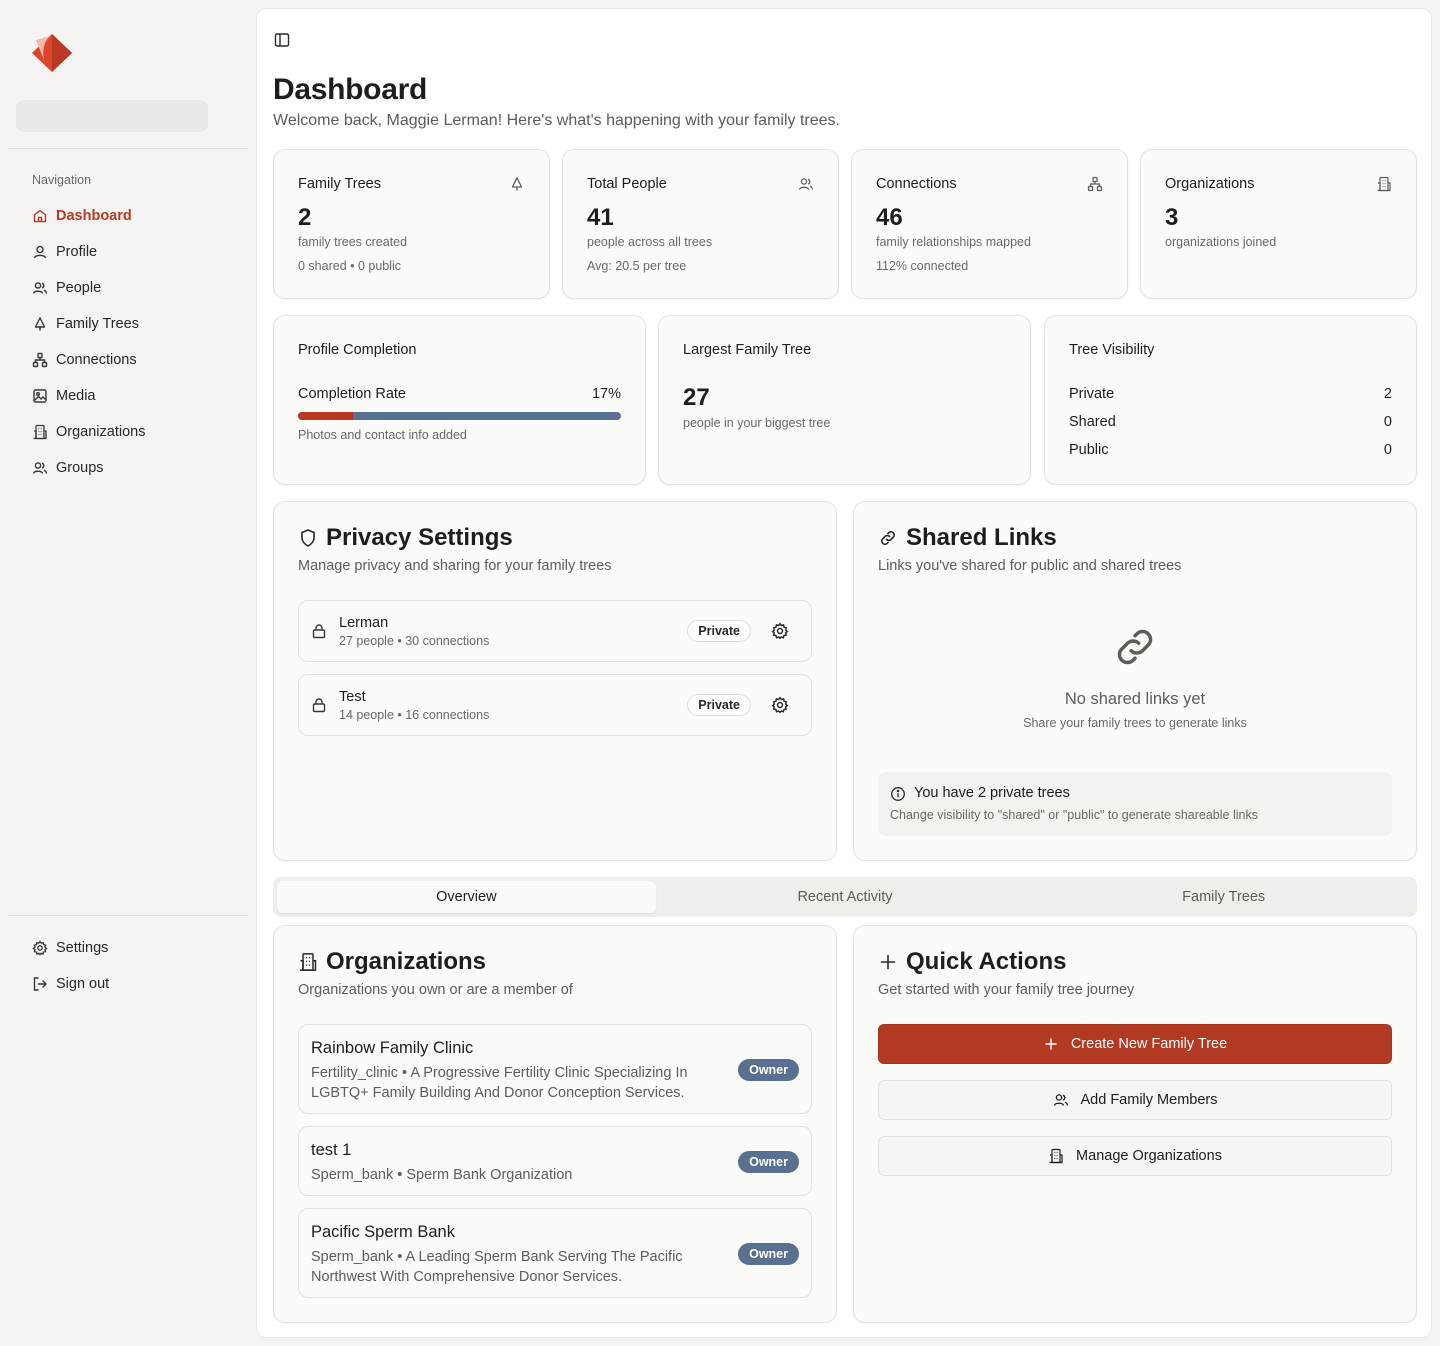 Image resolution: width=1440 pixels, height=1346 pixels. Describe the element at coordinates (136, 468) in the screenshot. I see `sidebar-item-groups: Groups` at that location.